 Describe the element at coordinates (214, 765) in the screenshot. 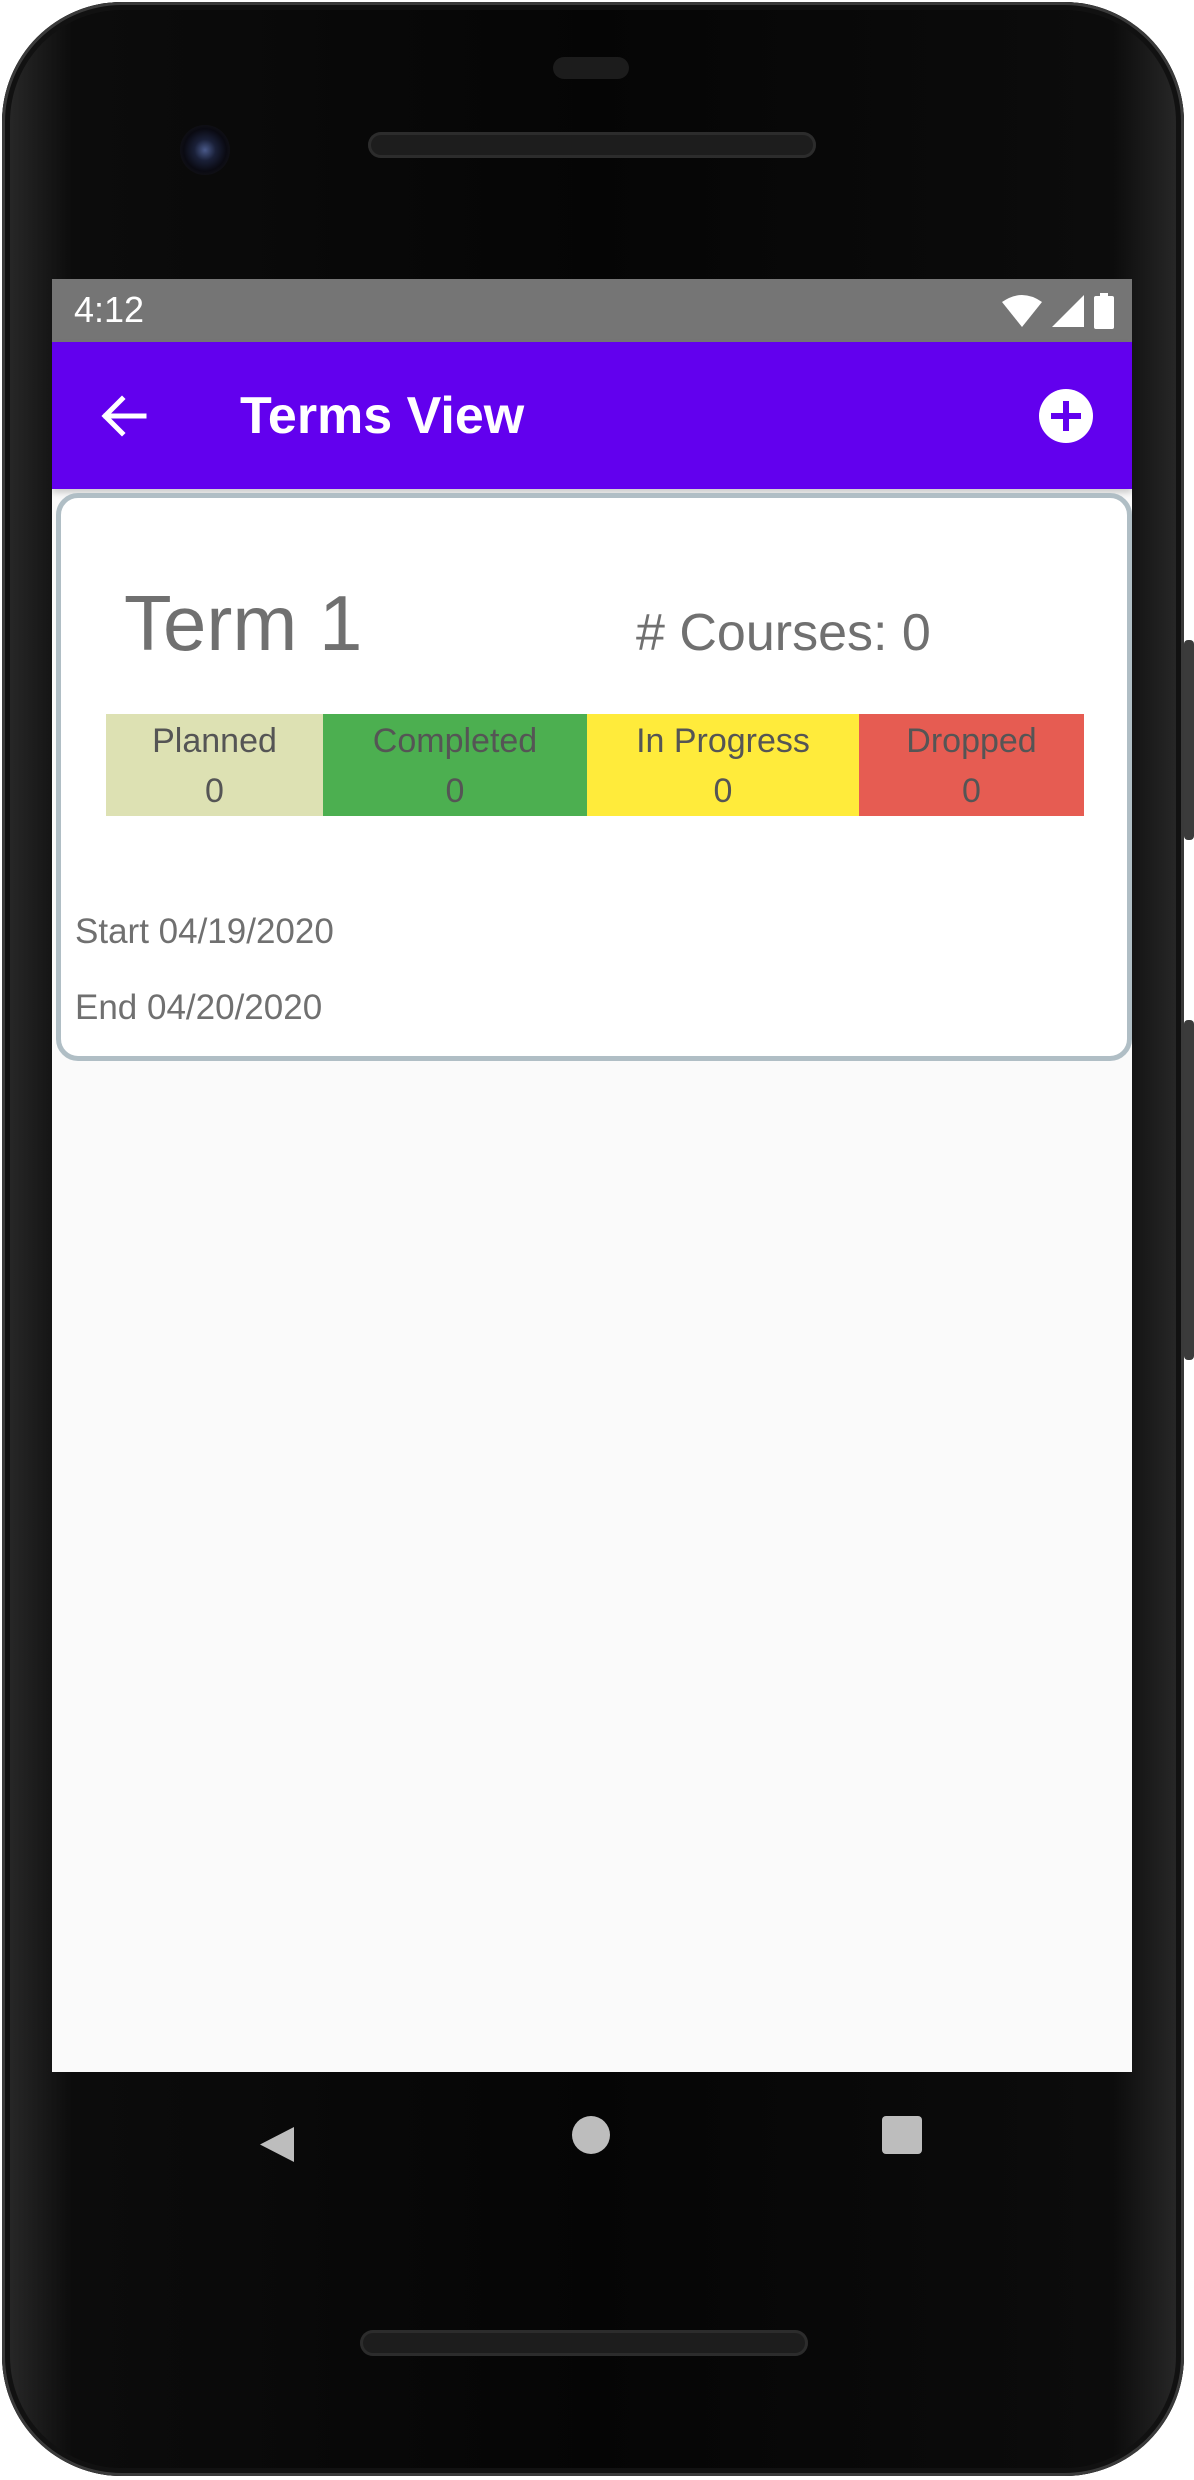

I see `status-planned: Planned 0` at that location.